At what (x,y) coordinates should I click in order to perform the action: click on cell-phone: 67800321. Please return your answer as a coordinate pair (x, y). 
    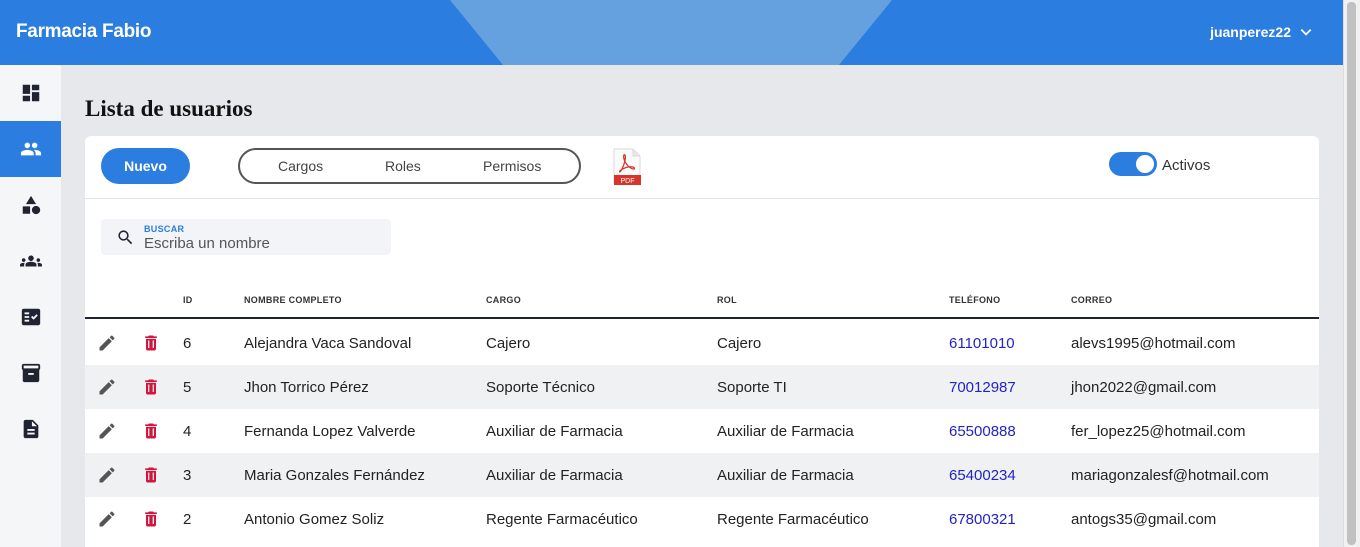
    Looking at the image, I should click on (982, 519).